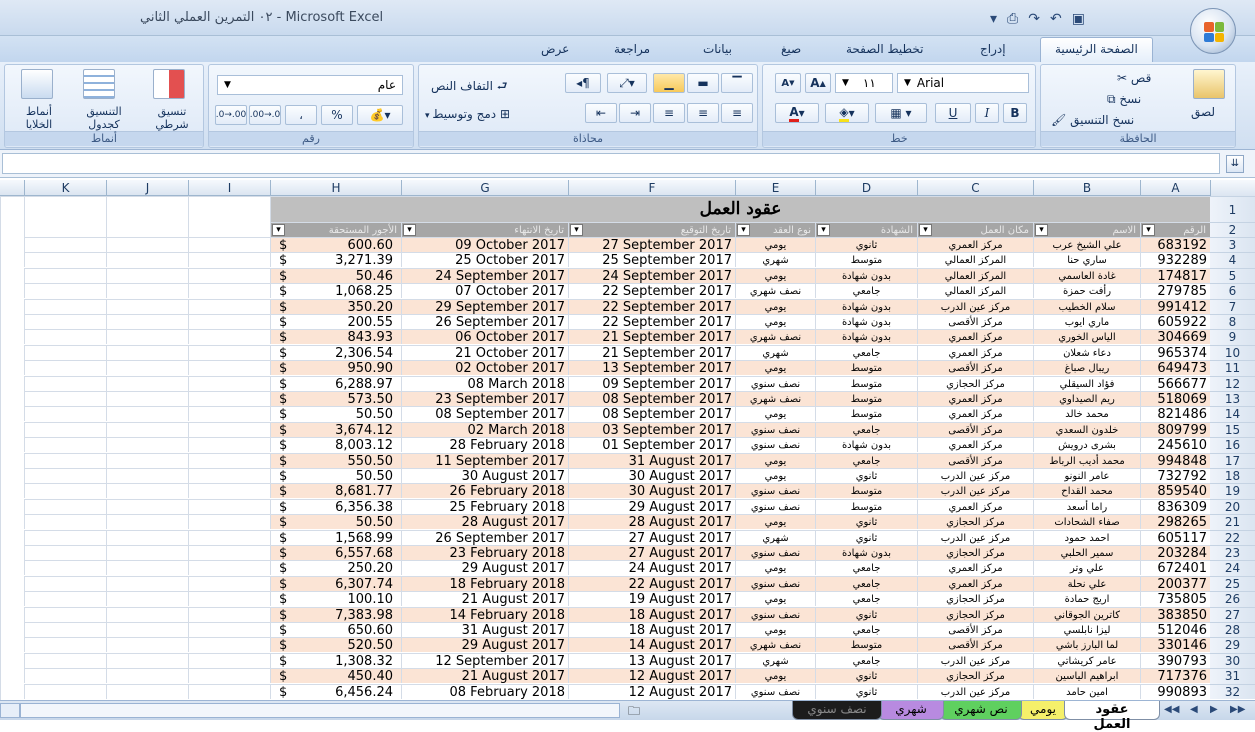 The height and width of the screenshot is (732, 1255). Describe the element at coordinates (651, 568) in the screenshot. I see `cell-sign: 24 August 2017` at that location.